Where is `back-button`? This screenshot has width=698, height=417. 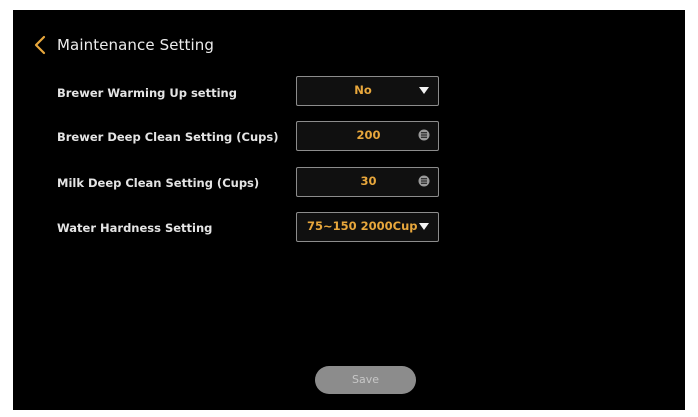
back-button is located at coordinates (40, 45).